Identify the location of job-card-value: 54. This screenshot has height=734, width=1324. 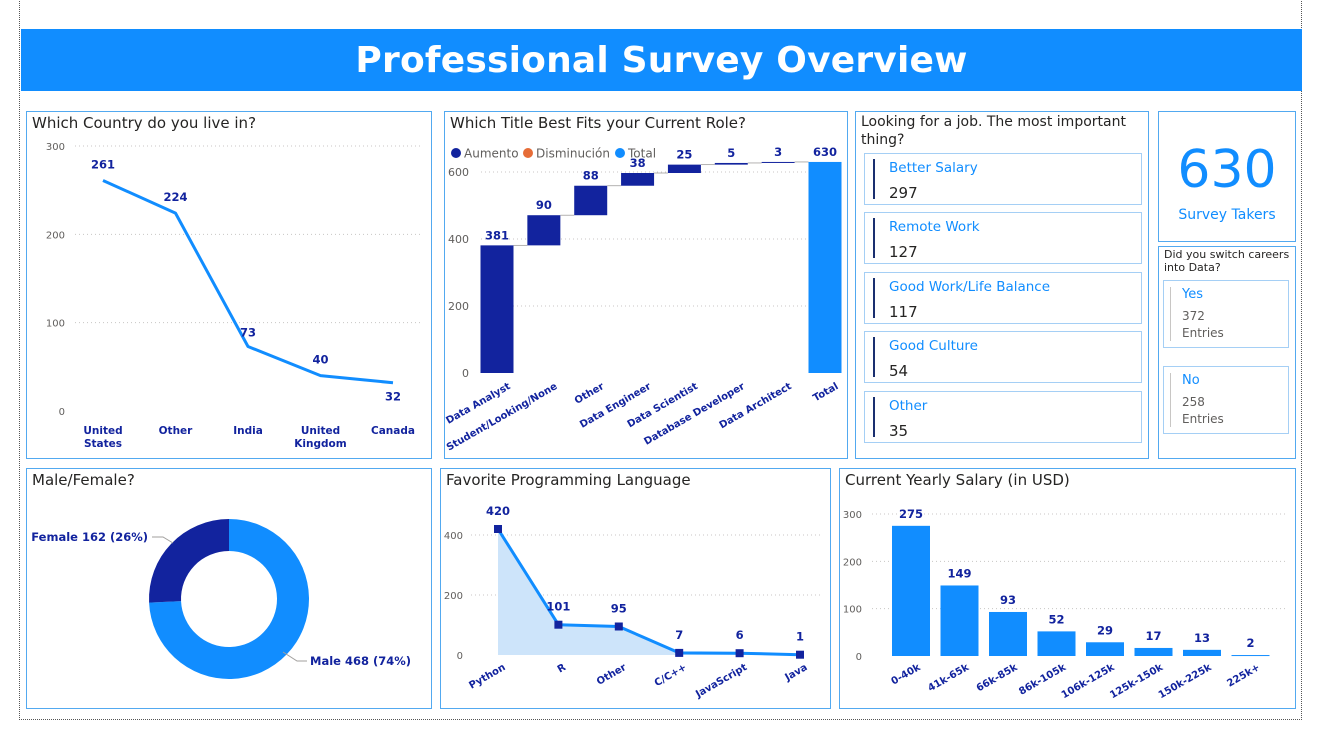
(899, 371).